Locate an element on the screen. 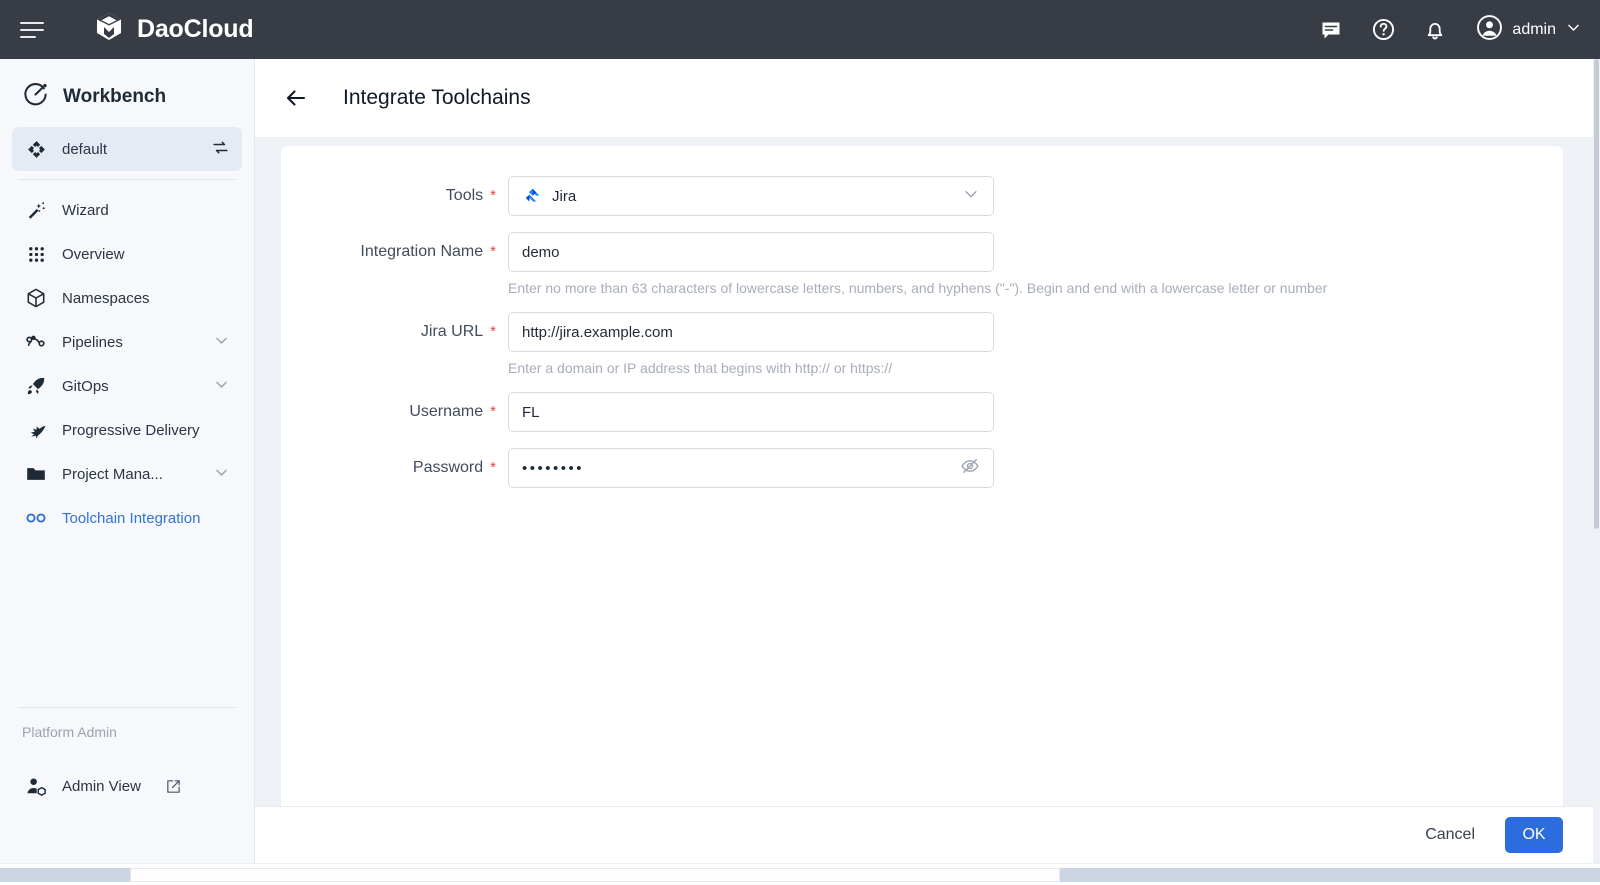 This screenshot has height=885, width=1600. rocket-icon is located at coordinates (36, 386).